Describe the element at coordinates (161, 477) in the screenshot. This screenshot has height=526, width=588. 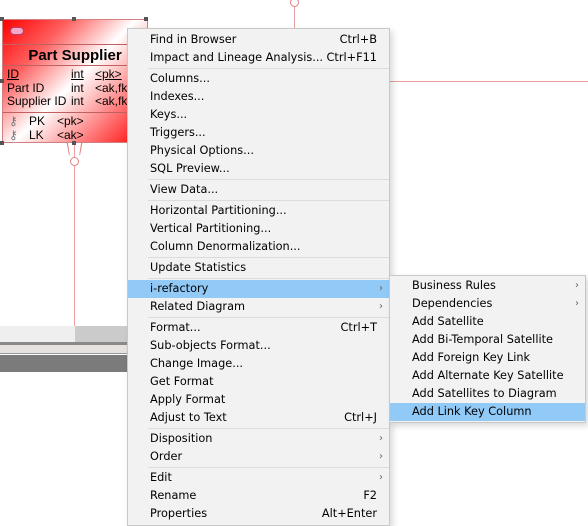
I see `menu-item-label: Edit` at that location.